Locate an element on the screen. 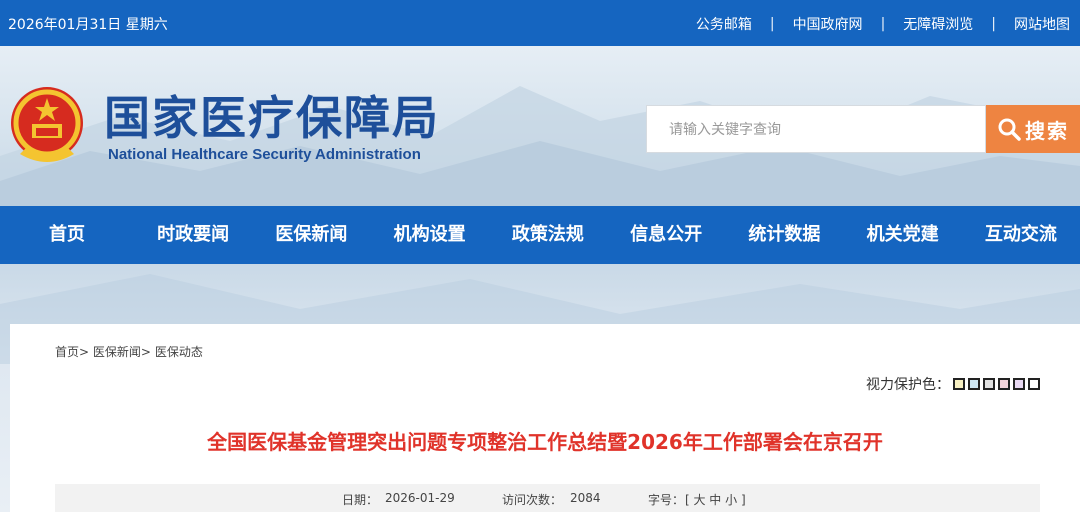  mail-link: 公务邮箱 is located at coordinates (724, 24).